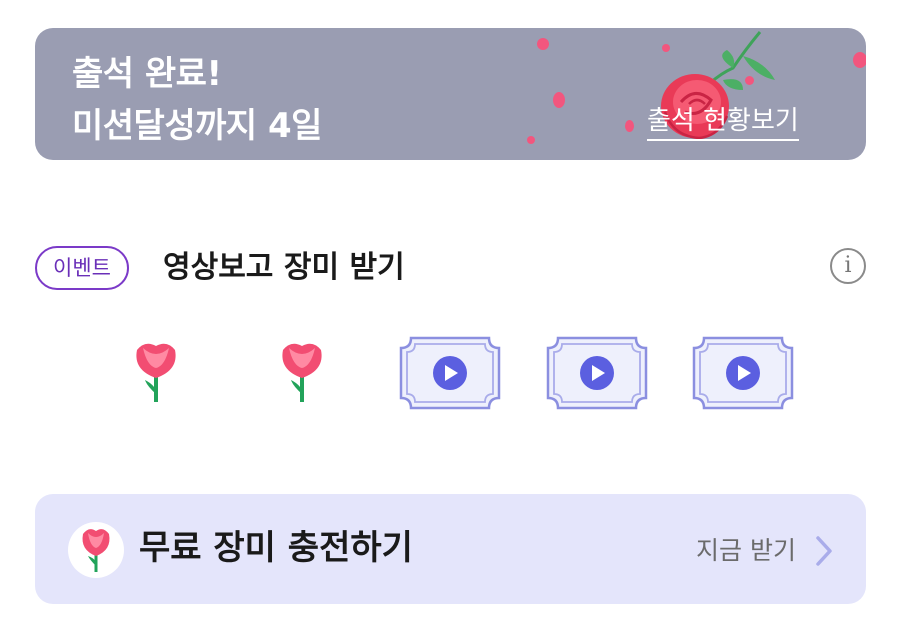  Describe the element at coordinates (723, 120) in the screenshot. I see `attendance-status-link: 출석 현황보기` at that location.